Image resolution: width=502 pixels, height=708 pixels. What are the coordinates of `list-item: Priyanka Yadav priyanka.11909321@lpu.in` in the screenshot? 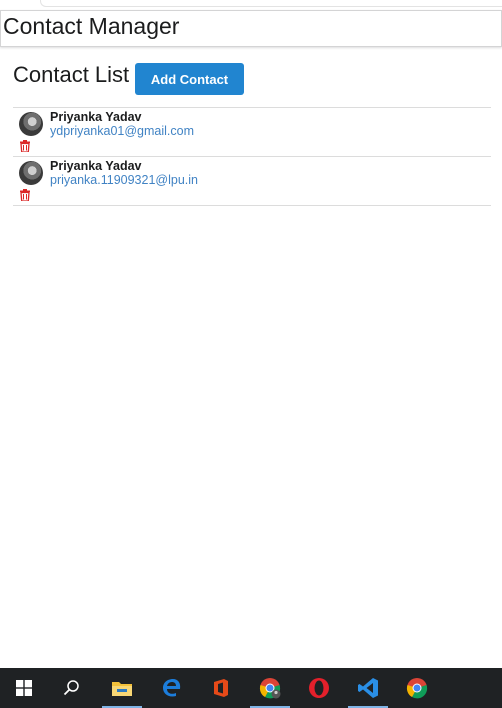 It's located at (252, 181).